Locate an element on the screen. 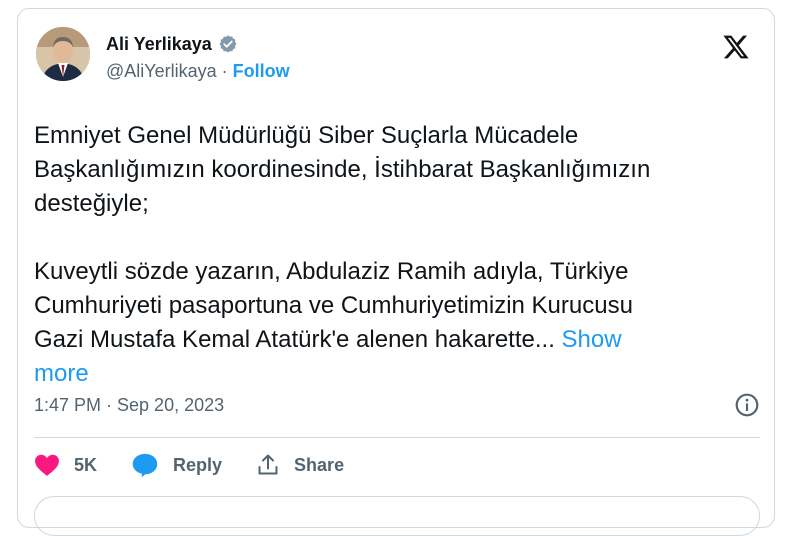  heart-icon is located at coordinates (47, 465).